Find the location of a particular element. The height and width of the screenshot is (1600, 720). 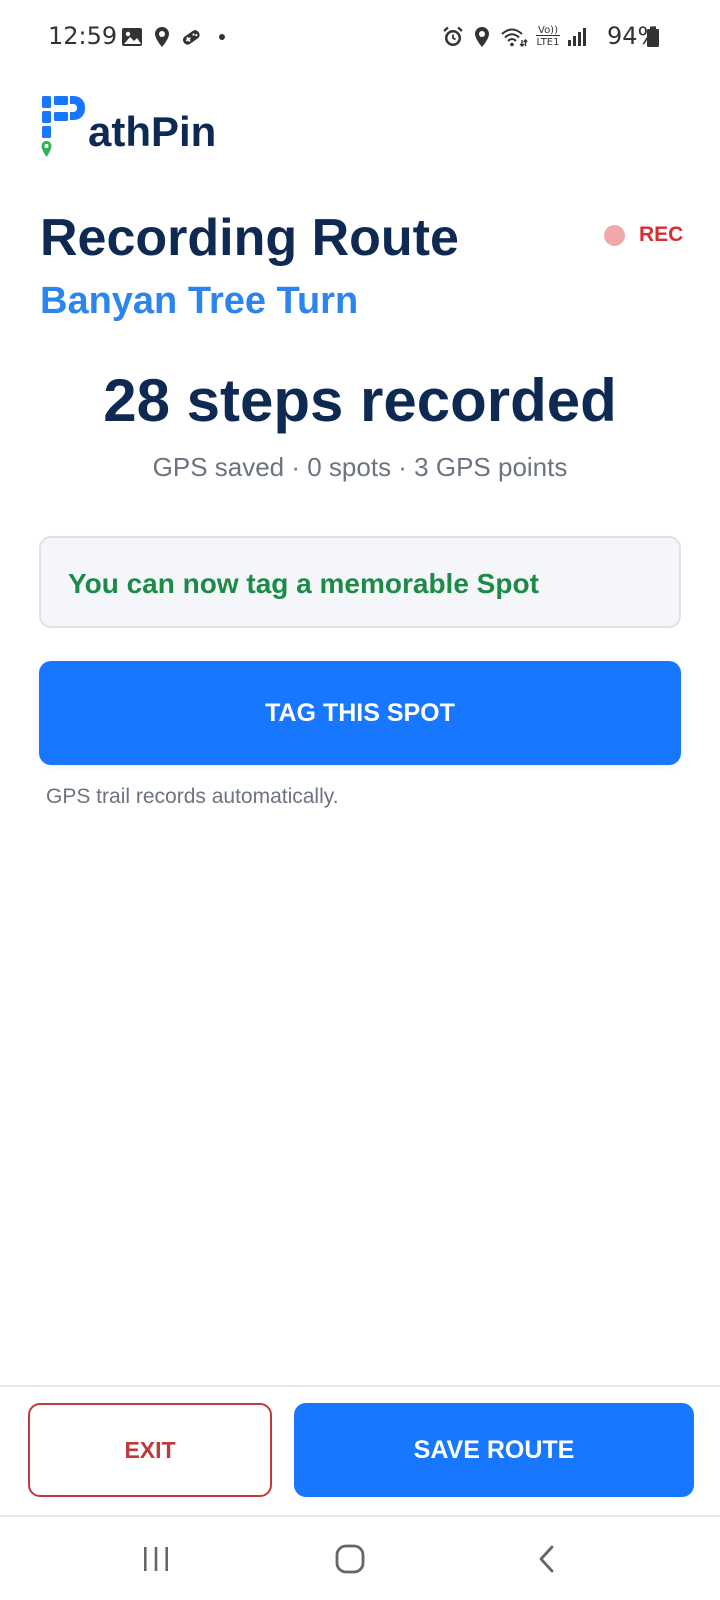

info-banner: You can now tag a memorable Spot is located at coordinates (360, 582).